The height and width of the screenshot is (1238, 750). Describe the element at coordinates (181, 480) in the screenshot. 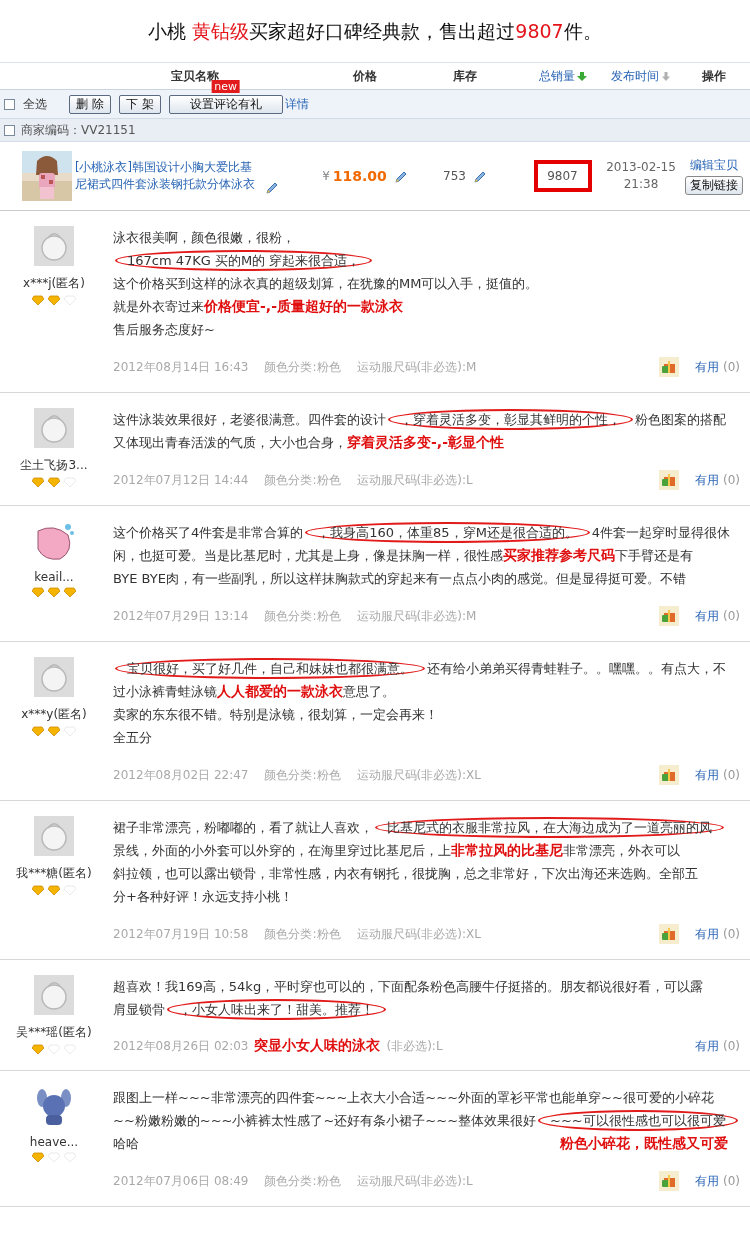

I see `review-date: 2012年07月12日 14:44` at that location.